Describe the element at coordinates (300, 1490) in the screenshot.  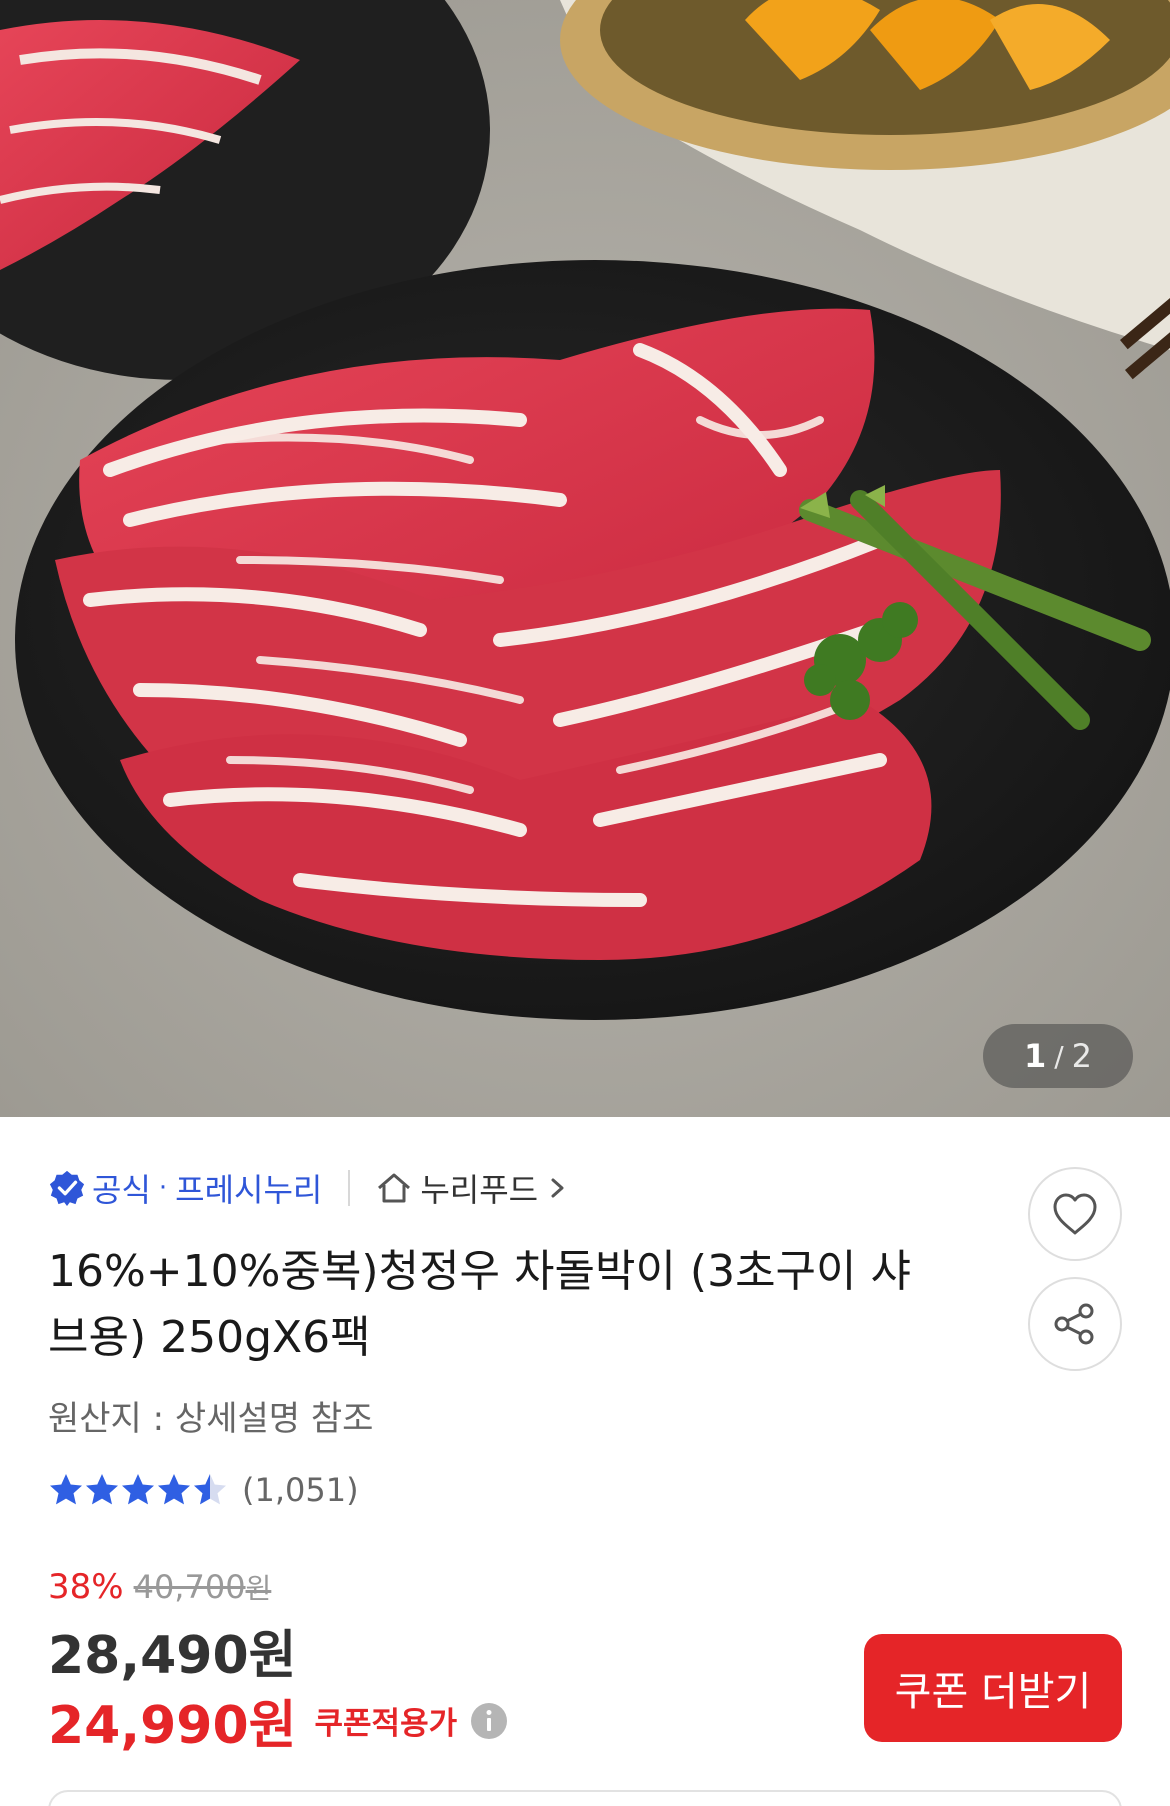
I see `review-count: (1,051)` at that location.